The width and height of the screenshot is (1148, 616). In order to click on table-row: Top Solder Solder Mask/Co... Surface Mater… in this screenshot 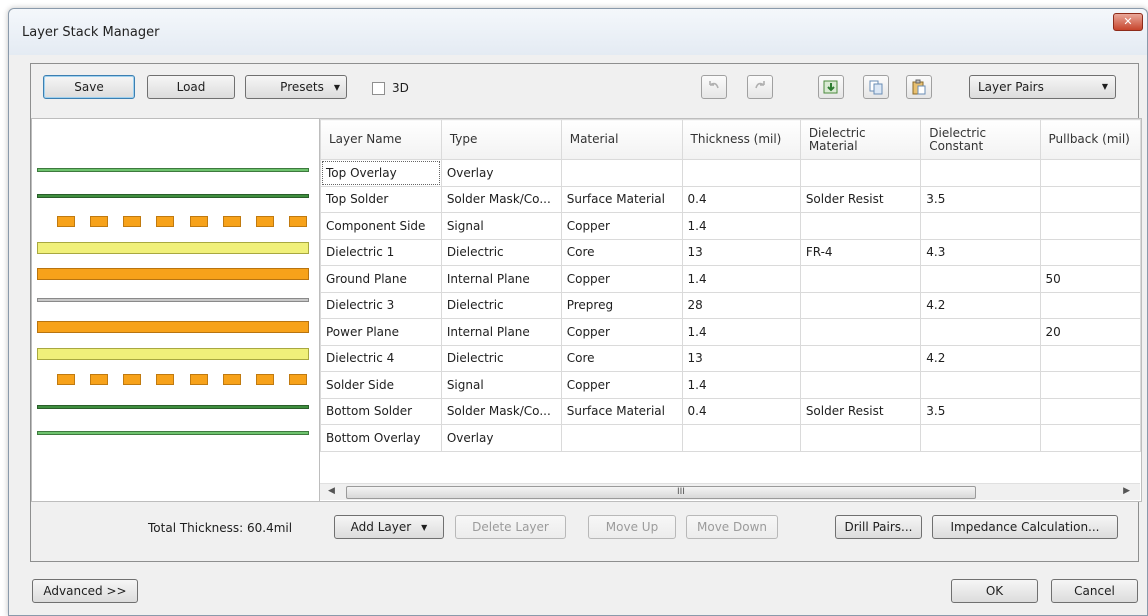, I will do `click(730, 199)`.